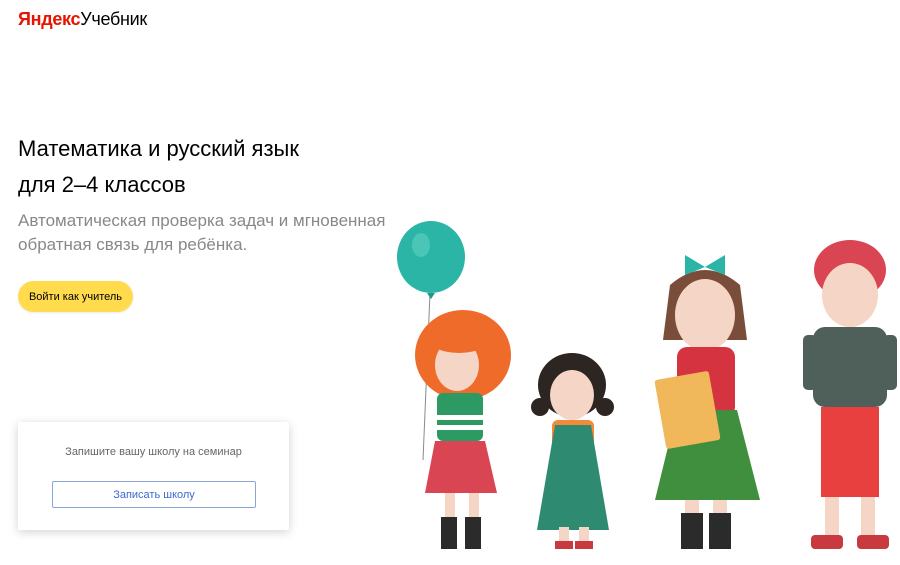  What do you see at coordinates (850, 394) in the screenshot?
I see `boy-image` at bounding box center [850, 394].